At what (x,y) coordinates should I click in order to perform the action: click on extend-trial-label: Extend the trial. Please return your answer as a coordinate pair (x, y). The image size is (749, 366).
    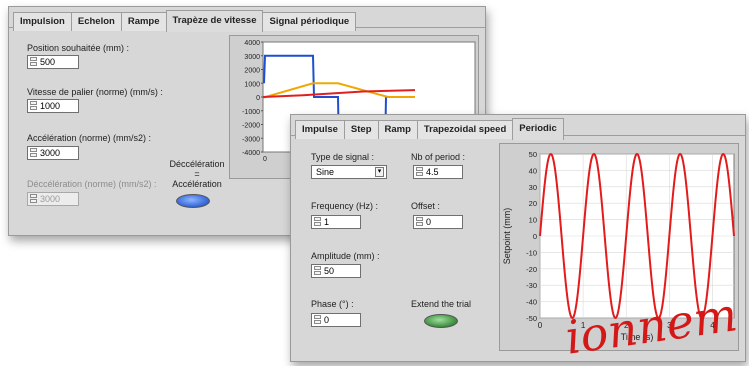
    Looking at the image, I should click on (441, 304).